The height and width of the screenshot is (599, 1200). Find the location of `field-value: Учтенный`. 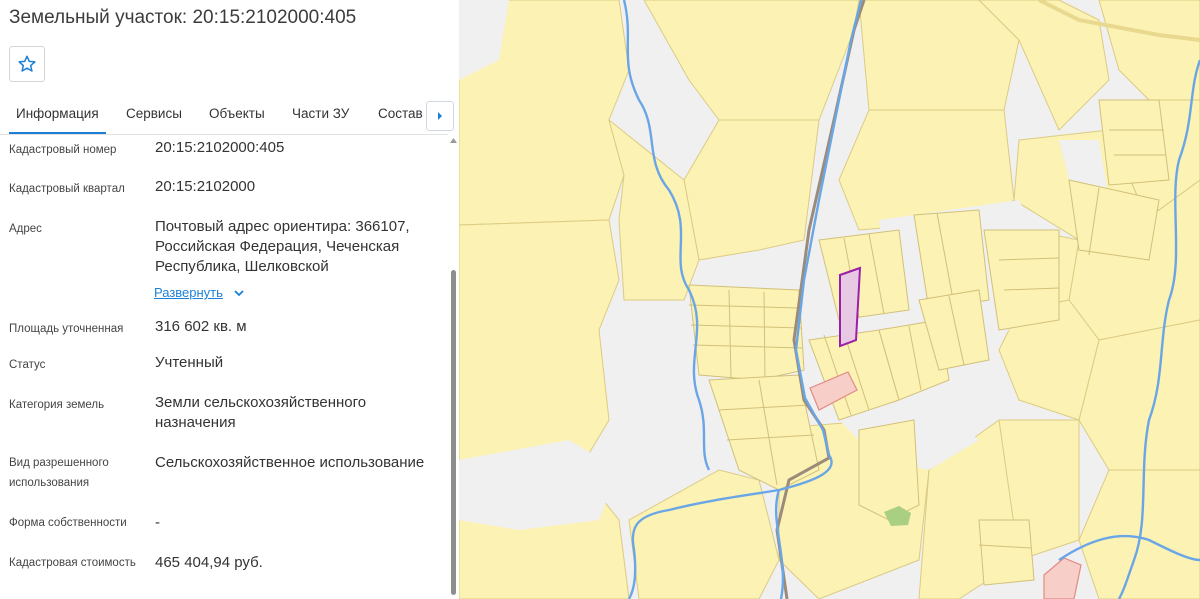

field-value: Учтенный is located at coordinates (189, 362).